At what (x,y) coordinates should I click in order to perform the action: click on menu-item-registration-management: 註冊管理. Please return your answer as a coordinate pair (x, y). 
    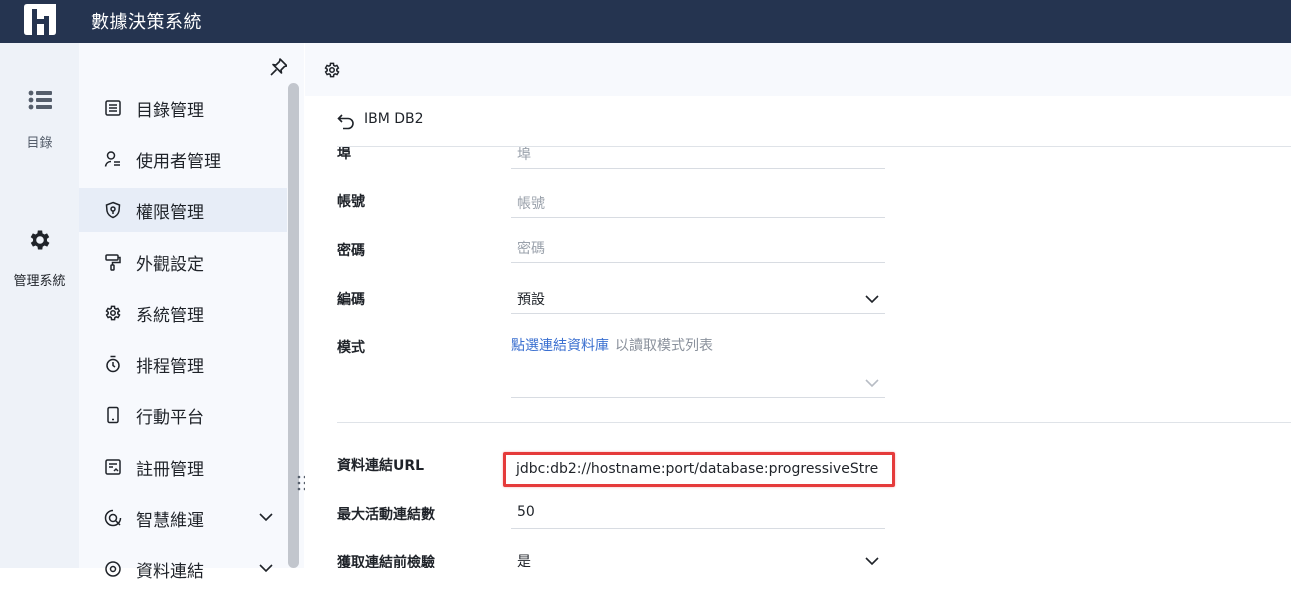
    Looking at the image, I should click on (183, 467).